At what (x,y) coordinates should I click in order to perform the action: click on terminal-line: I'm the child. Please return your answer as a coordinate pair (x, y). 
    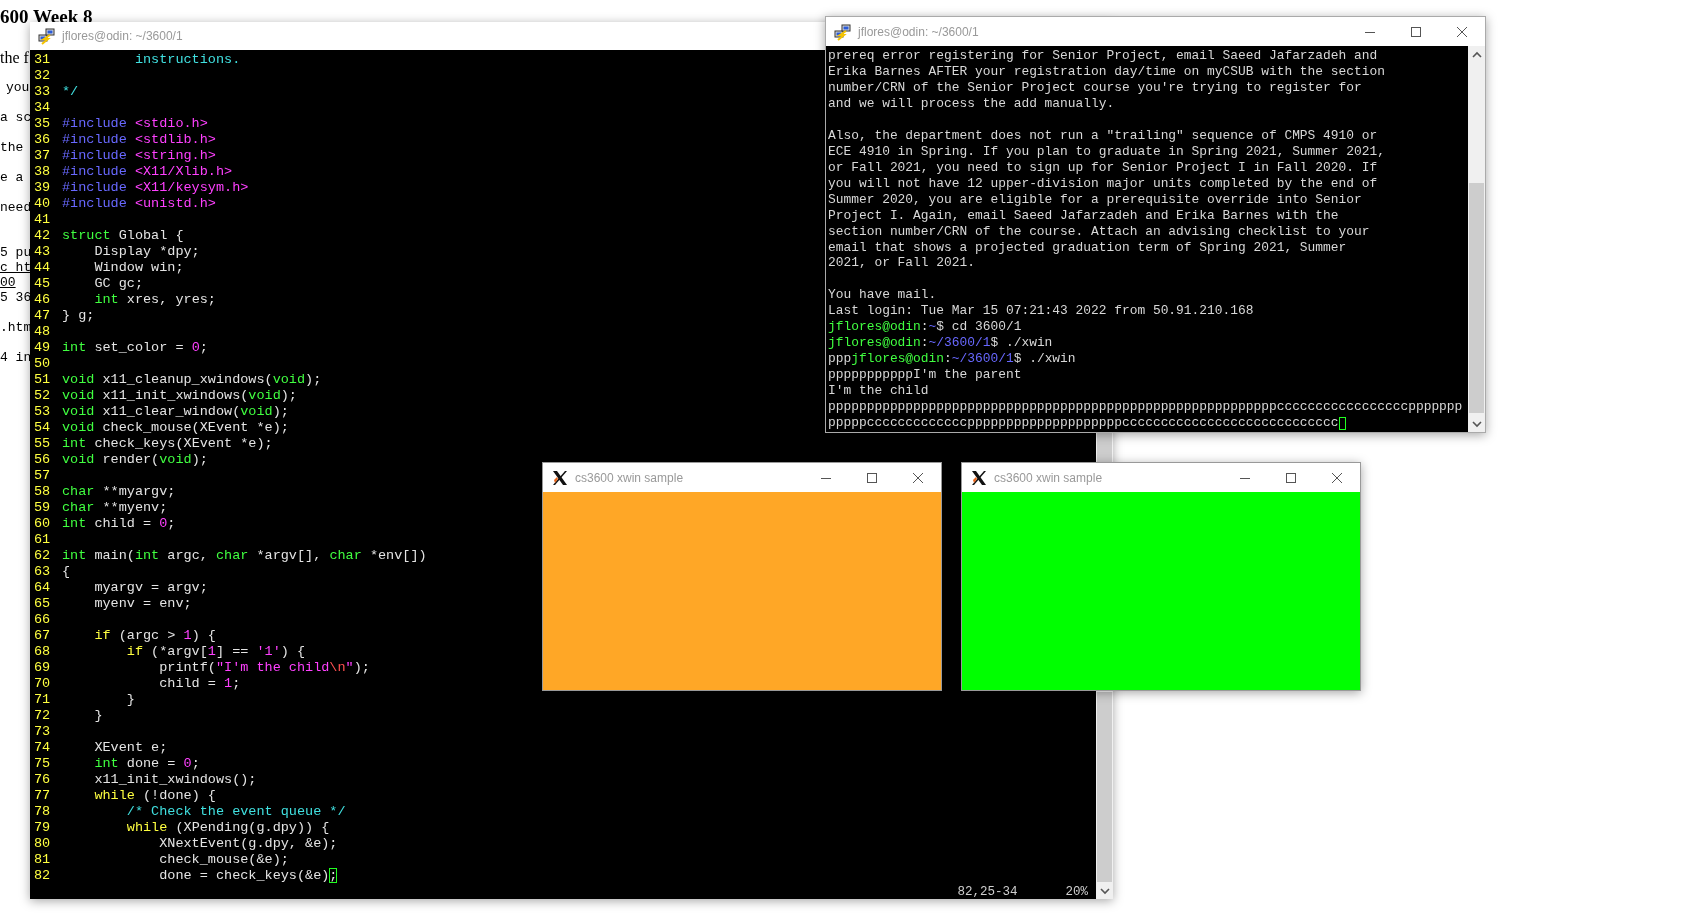
    Looking at the image, I should click on (878, 391).